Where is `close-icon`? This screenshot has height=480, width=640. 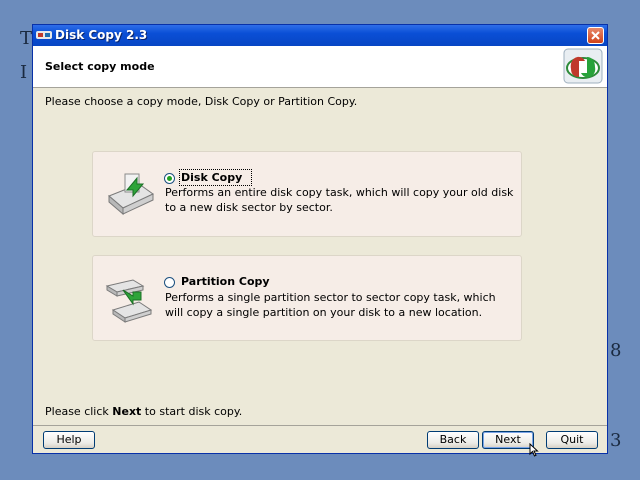
close-icon is located at coordinates (595, 35).